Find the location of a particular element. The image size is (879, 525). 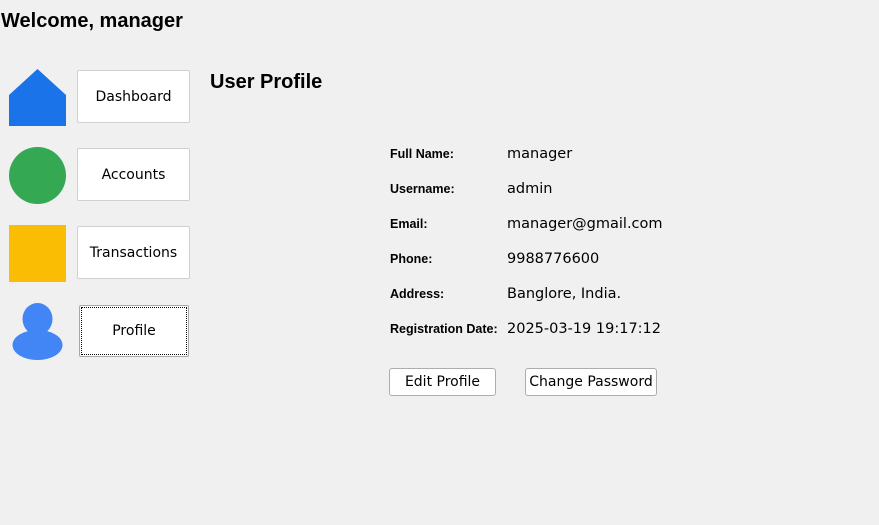

home-icon is located at coordinates (37, 97).